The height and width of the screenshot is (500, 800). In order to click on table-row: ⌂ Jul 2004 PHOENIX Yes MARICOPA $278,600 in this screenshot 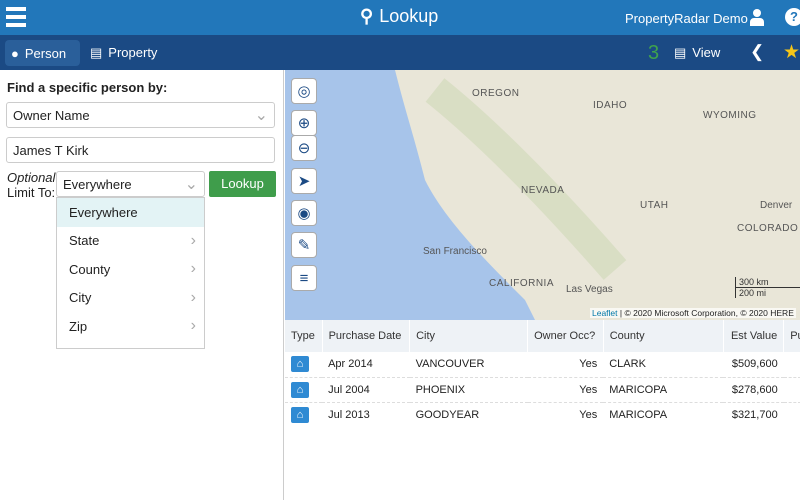, I will do `click(542, 390)`.